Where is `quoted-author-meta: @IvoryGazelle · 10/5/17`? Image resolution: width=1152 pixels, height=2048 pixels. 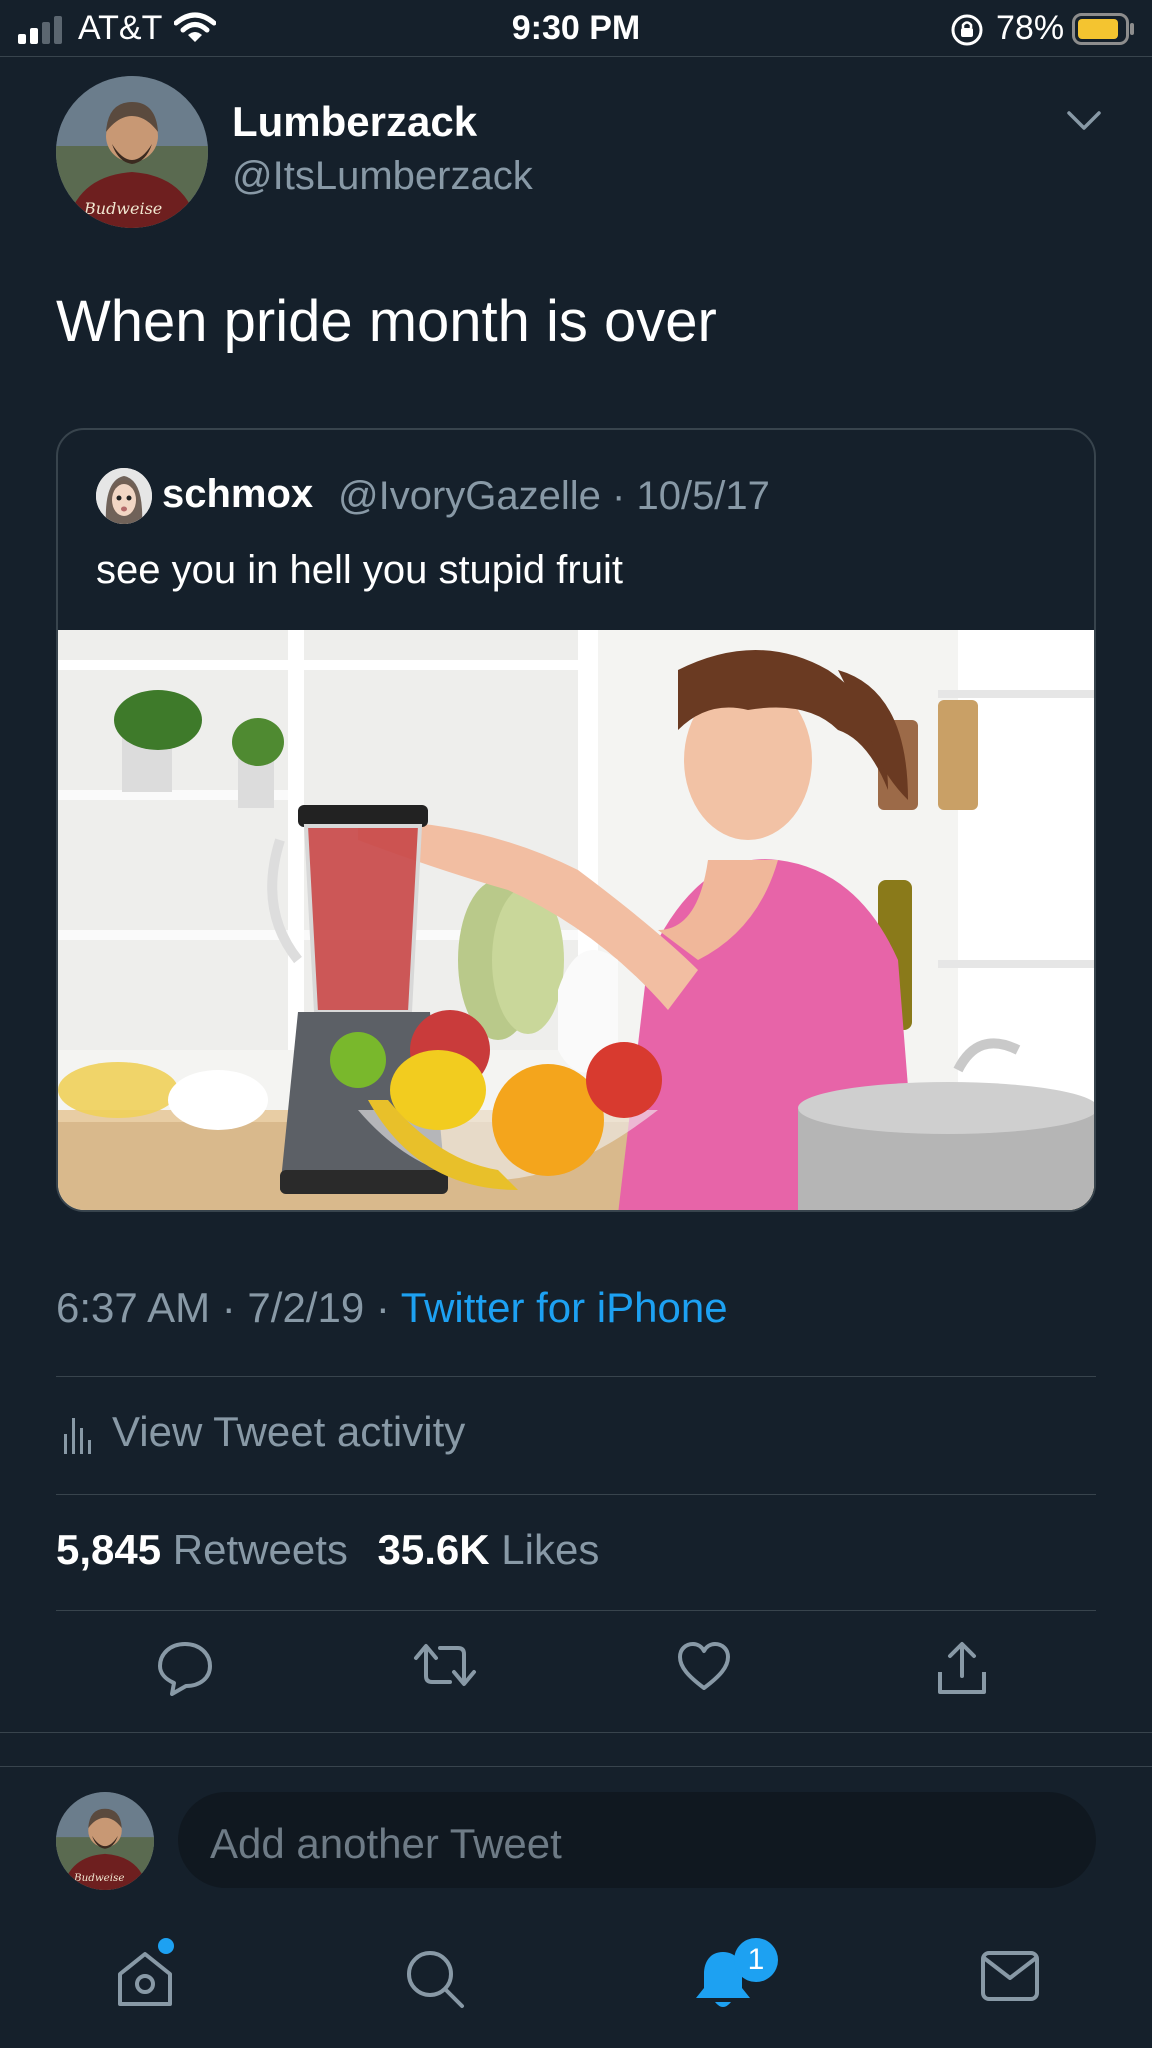 quoted-author-meta: @IvoryGazelle · 10/5/17 is located at coordinates (554, 496).